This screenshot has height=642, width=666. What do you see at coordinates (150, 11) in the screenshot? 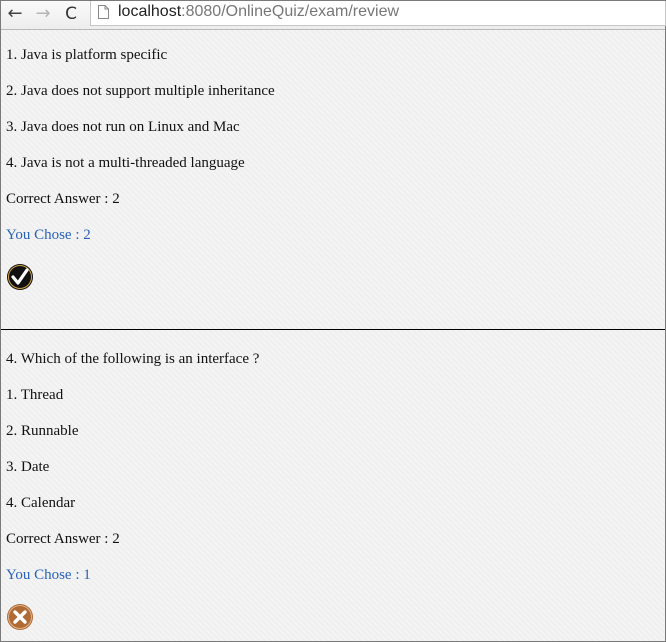
I see `url-host: localhost` at bounding box center [150, 11].